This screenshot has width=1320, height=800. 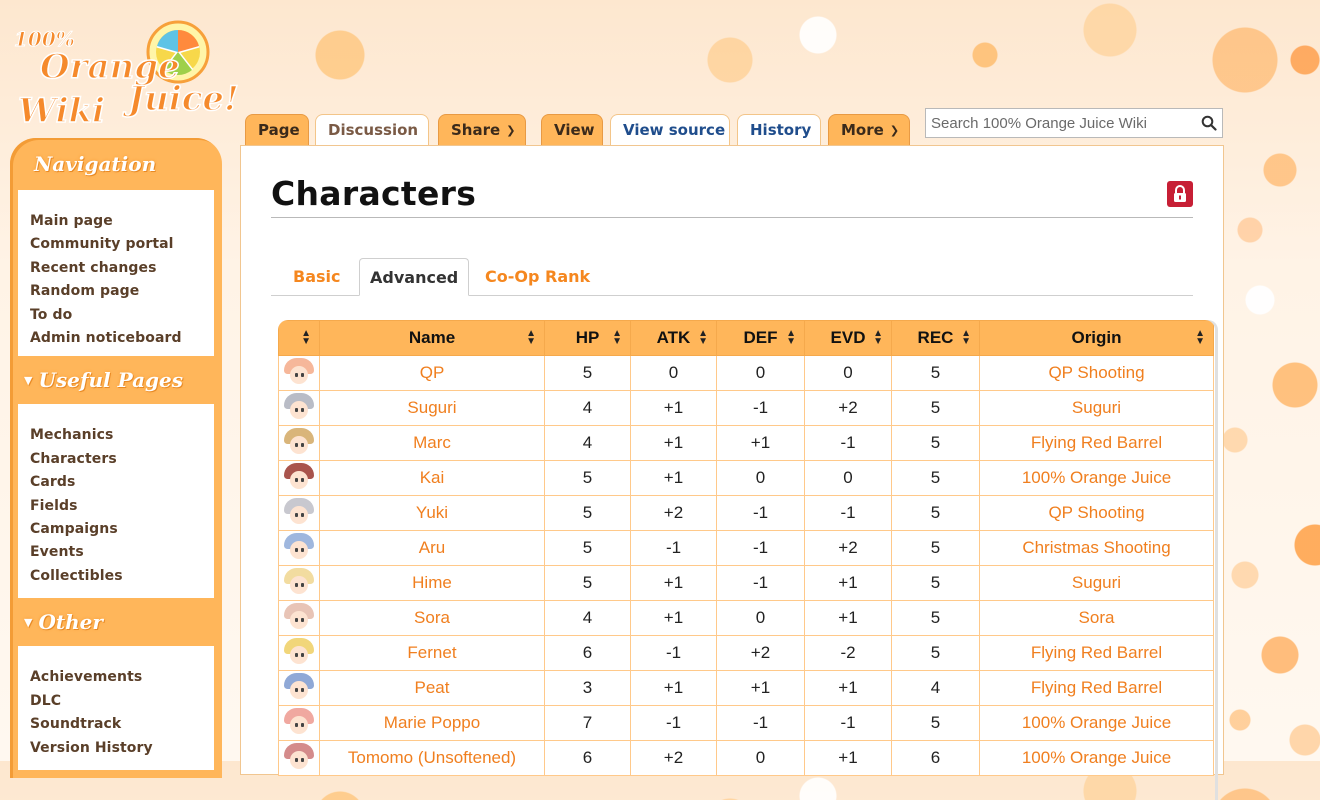 What do you see at coordinates (116, 459) in the screenshot?
I see `sidebar-item-characters: Characters` at bounding box center [116, 459].